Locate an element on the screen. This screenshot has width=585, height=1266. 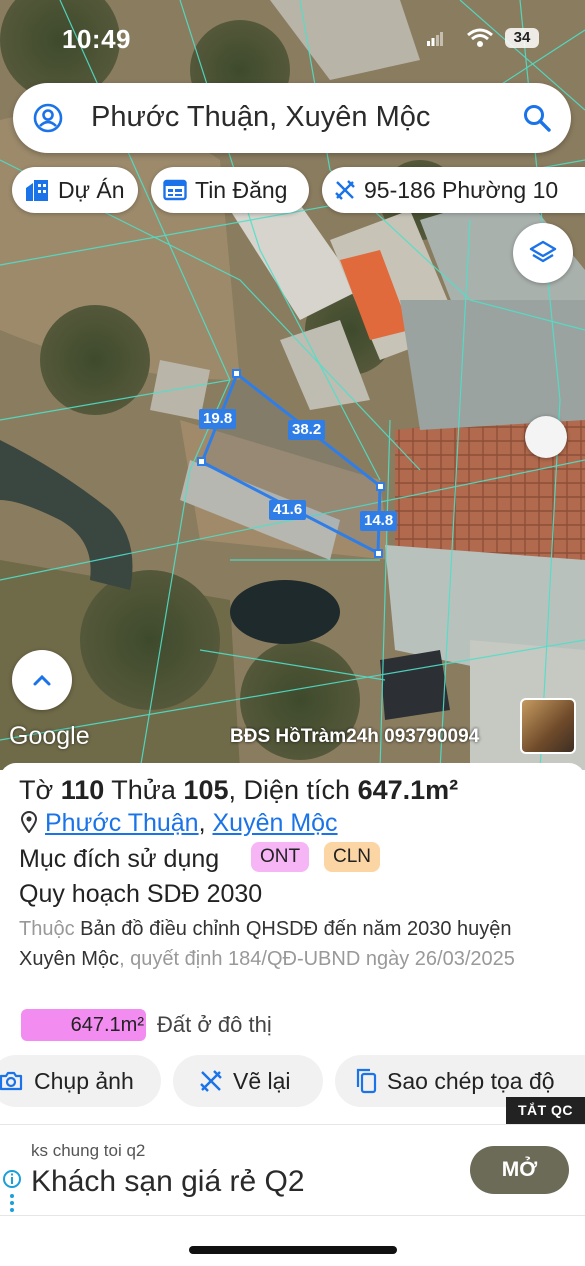
edge-length-label: 14.8 is located at coordinates (379, 521).